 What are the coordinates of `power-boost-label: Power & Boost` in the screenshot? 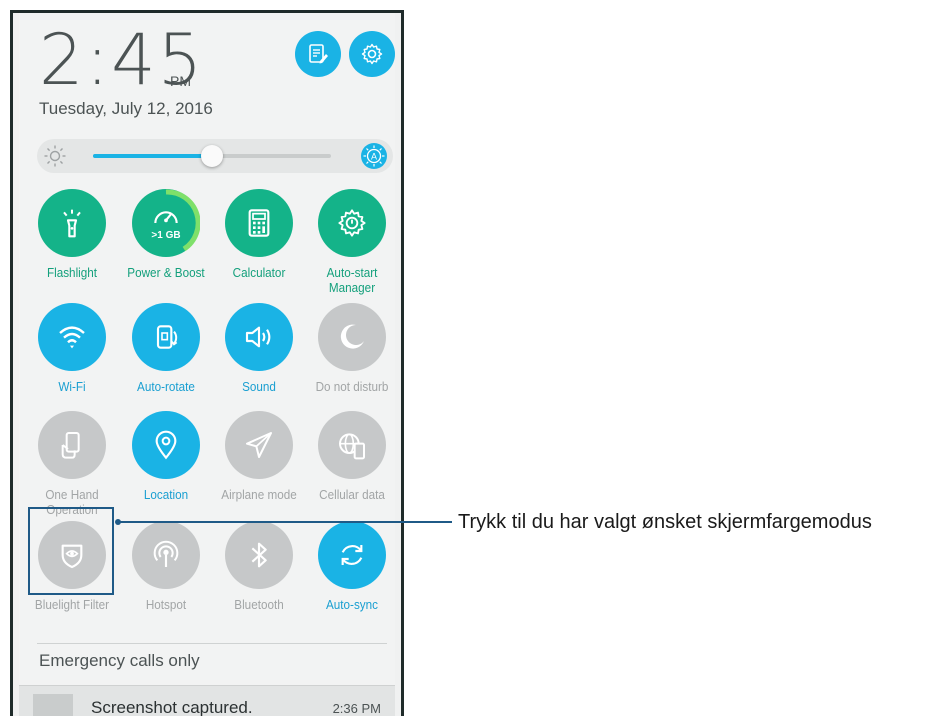 It's located at (166, 272).